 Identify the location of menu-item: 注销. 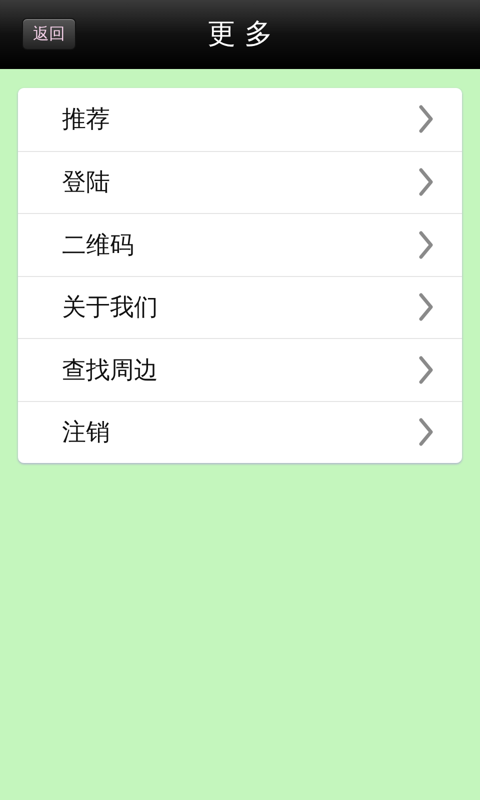
(240, 431).